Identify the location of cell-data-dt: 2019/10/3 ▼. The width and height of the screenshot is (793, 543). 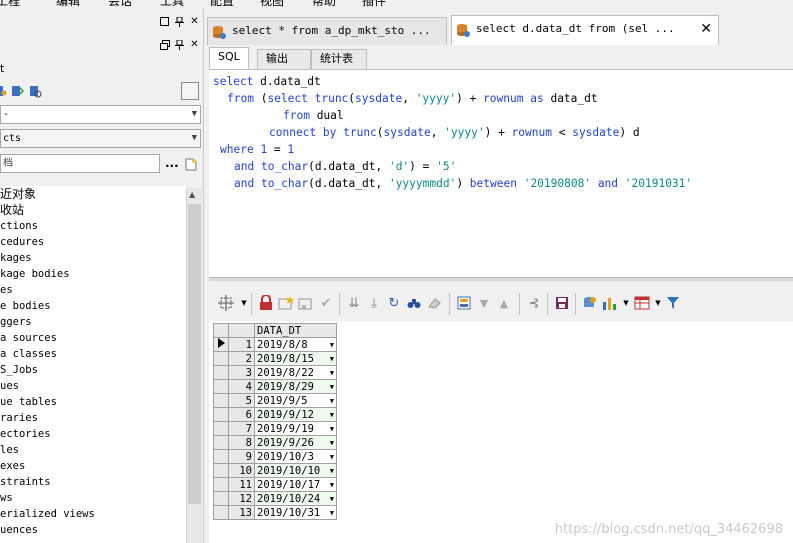
(295, 456).